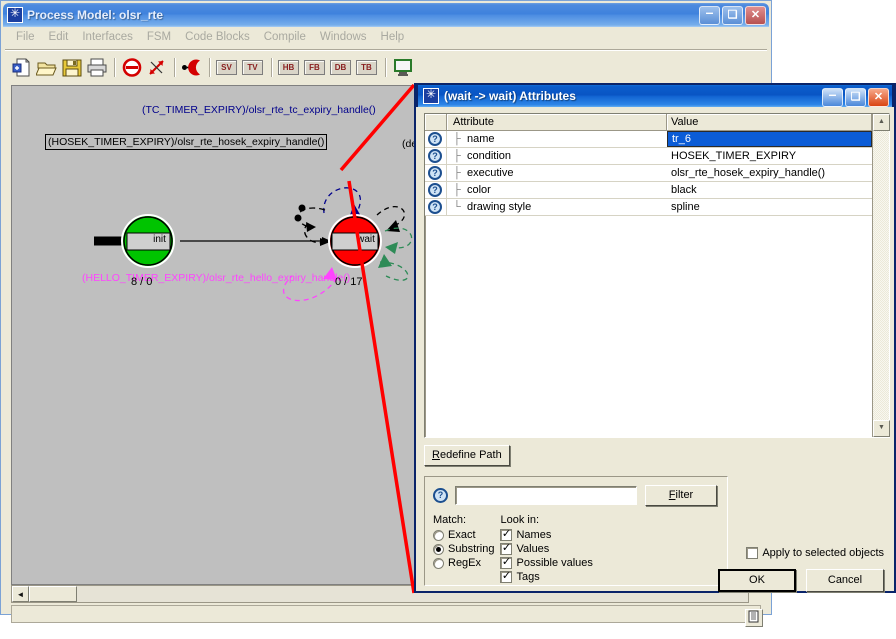  Describe the element at coordinates (386, 15) in the screenshot. I see `main-window-titlebar: Process Model: olsr_rte – ❑ ✕` at that location.